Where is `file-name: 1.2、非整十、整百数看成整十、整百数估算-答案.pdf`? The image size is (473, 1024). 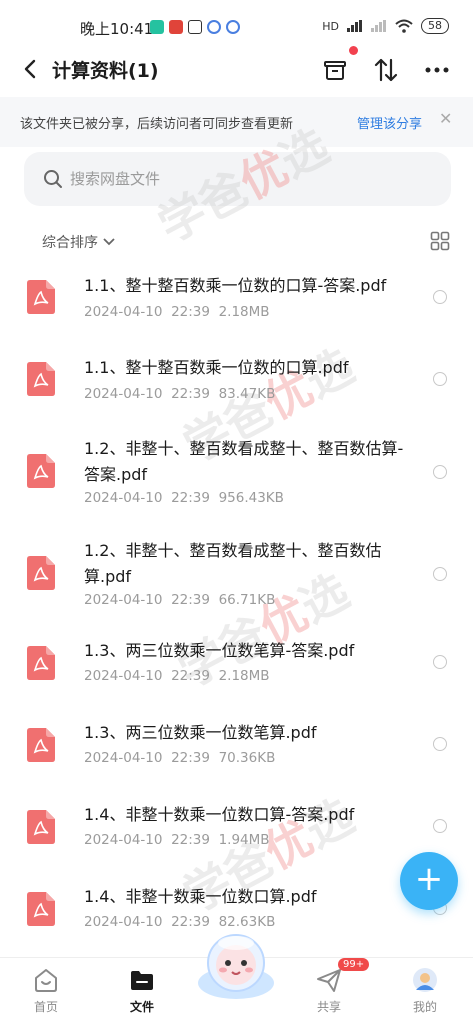
file-name: 1.2、非整十、整百数看成整十、整百数估算-答案.pdf is located at coordinates (244, 461).